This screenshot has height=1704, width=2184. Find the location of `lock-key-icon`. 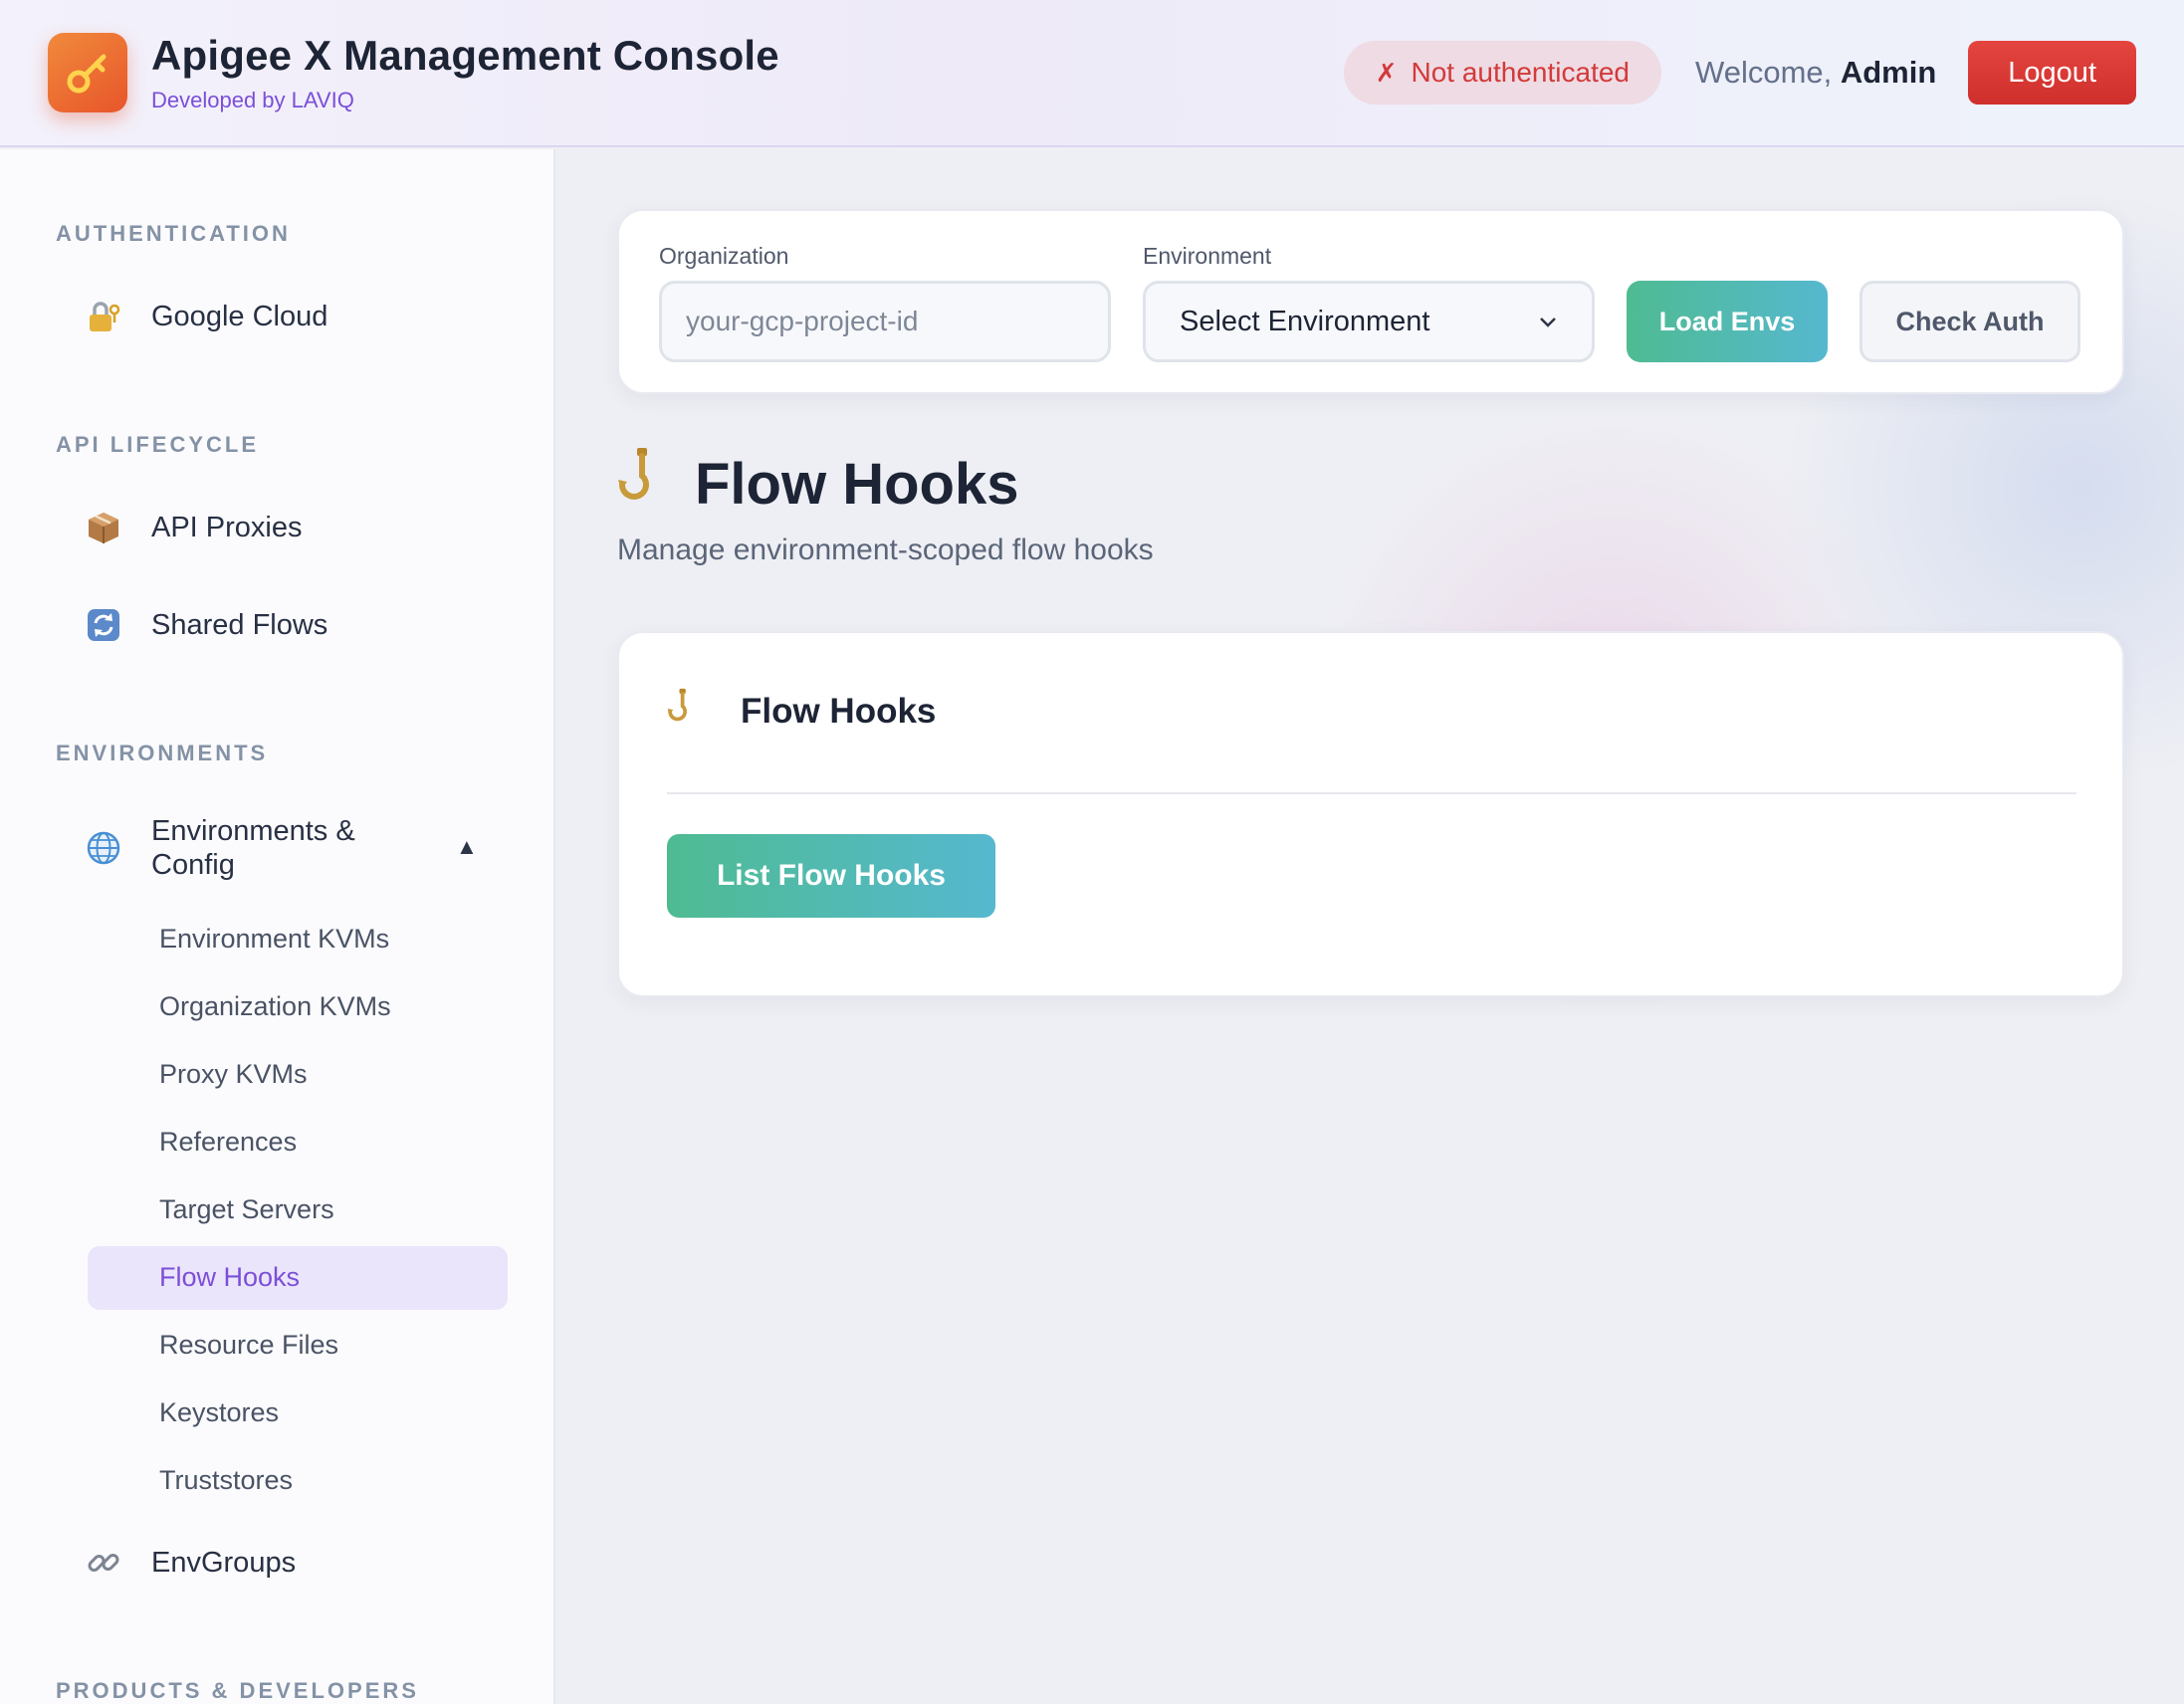

lock-key-icon is located at coordinates (103, 317).